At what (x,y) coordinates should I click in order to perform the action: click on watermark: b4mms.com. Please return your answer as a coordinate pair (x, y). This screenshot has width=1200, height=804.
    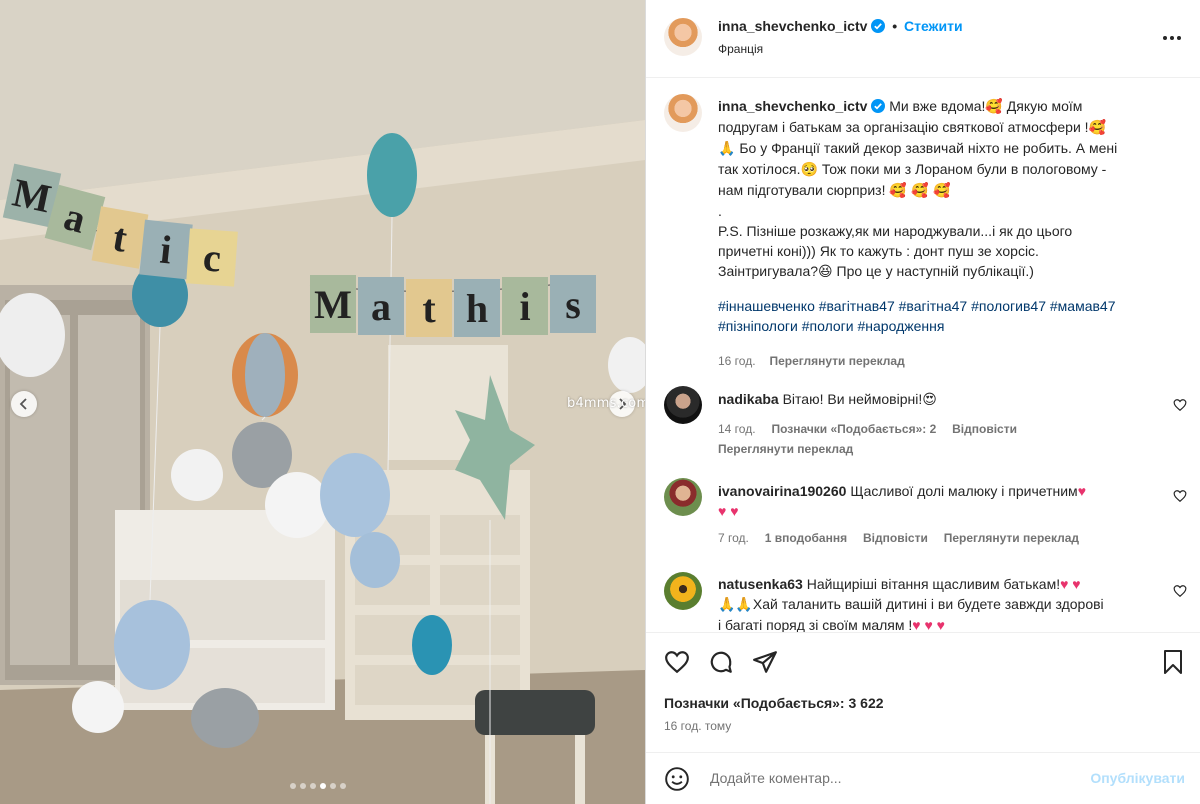
    Looking at the image, I should click on (606, 403).